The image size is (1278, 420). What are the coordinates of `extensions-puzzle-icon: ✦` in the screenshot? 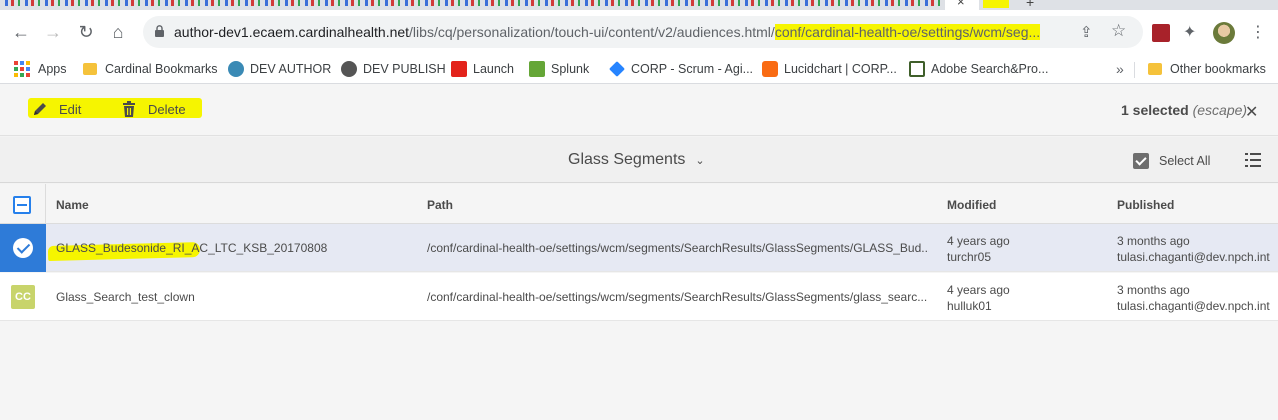 It's located at (1192, 31).